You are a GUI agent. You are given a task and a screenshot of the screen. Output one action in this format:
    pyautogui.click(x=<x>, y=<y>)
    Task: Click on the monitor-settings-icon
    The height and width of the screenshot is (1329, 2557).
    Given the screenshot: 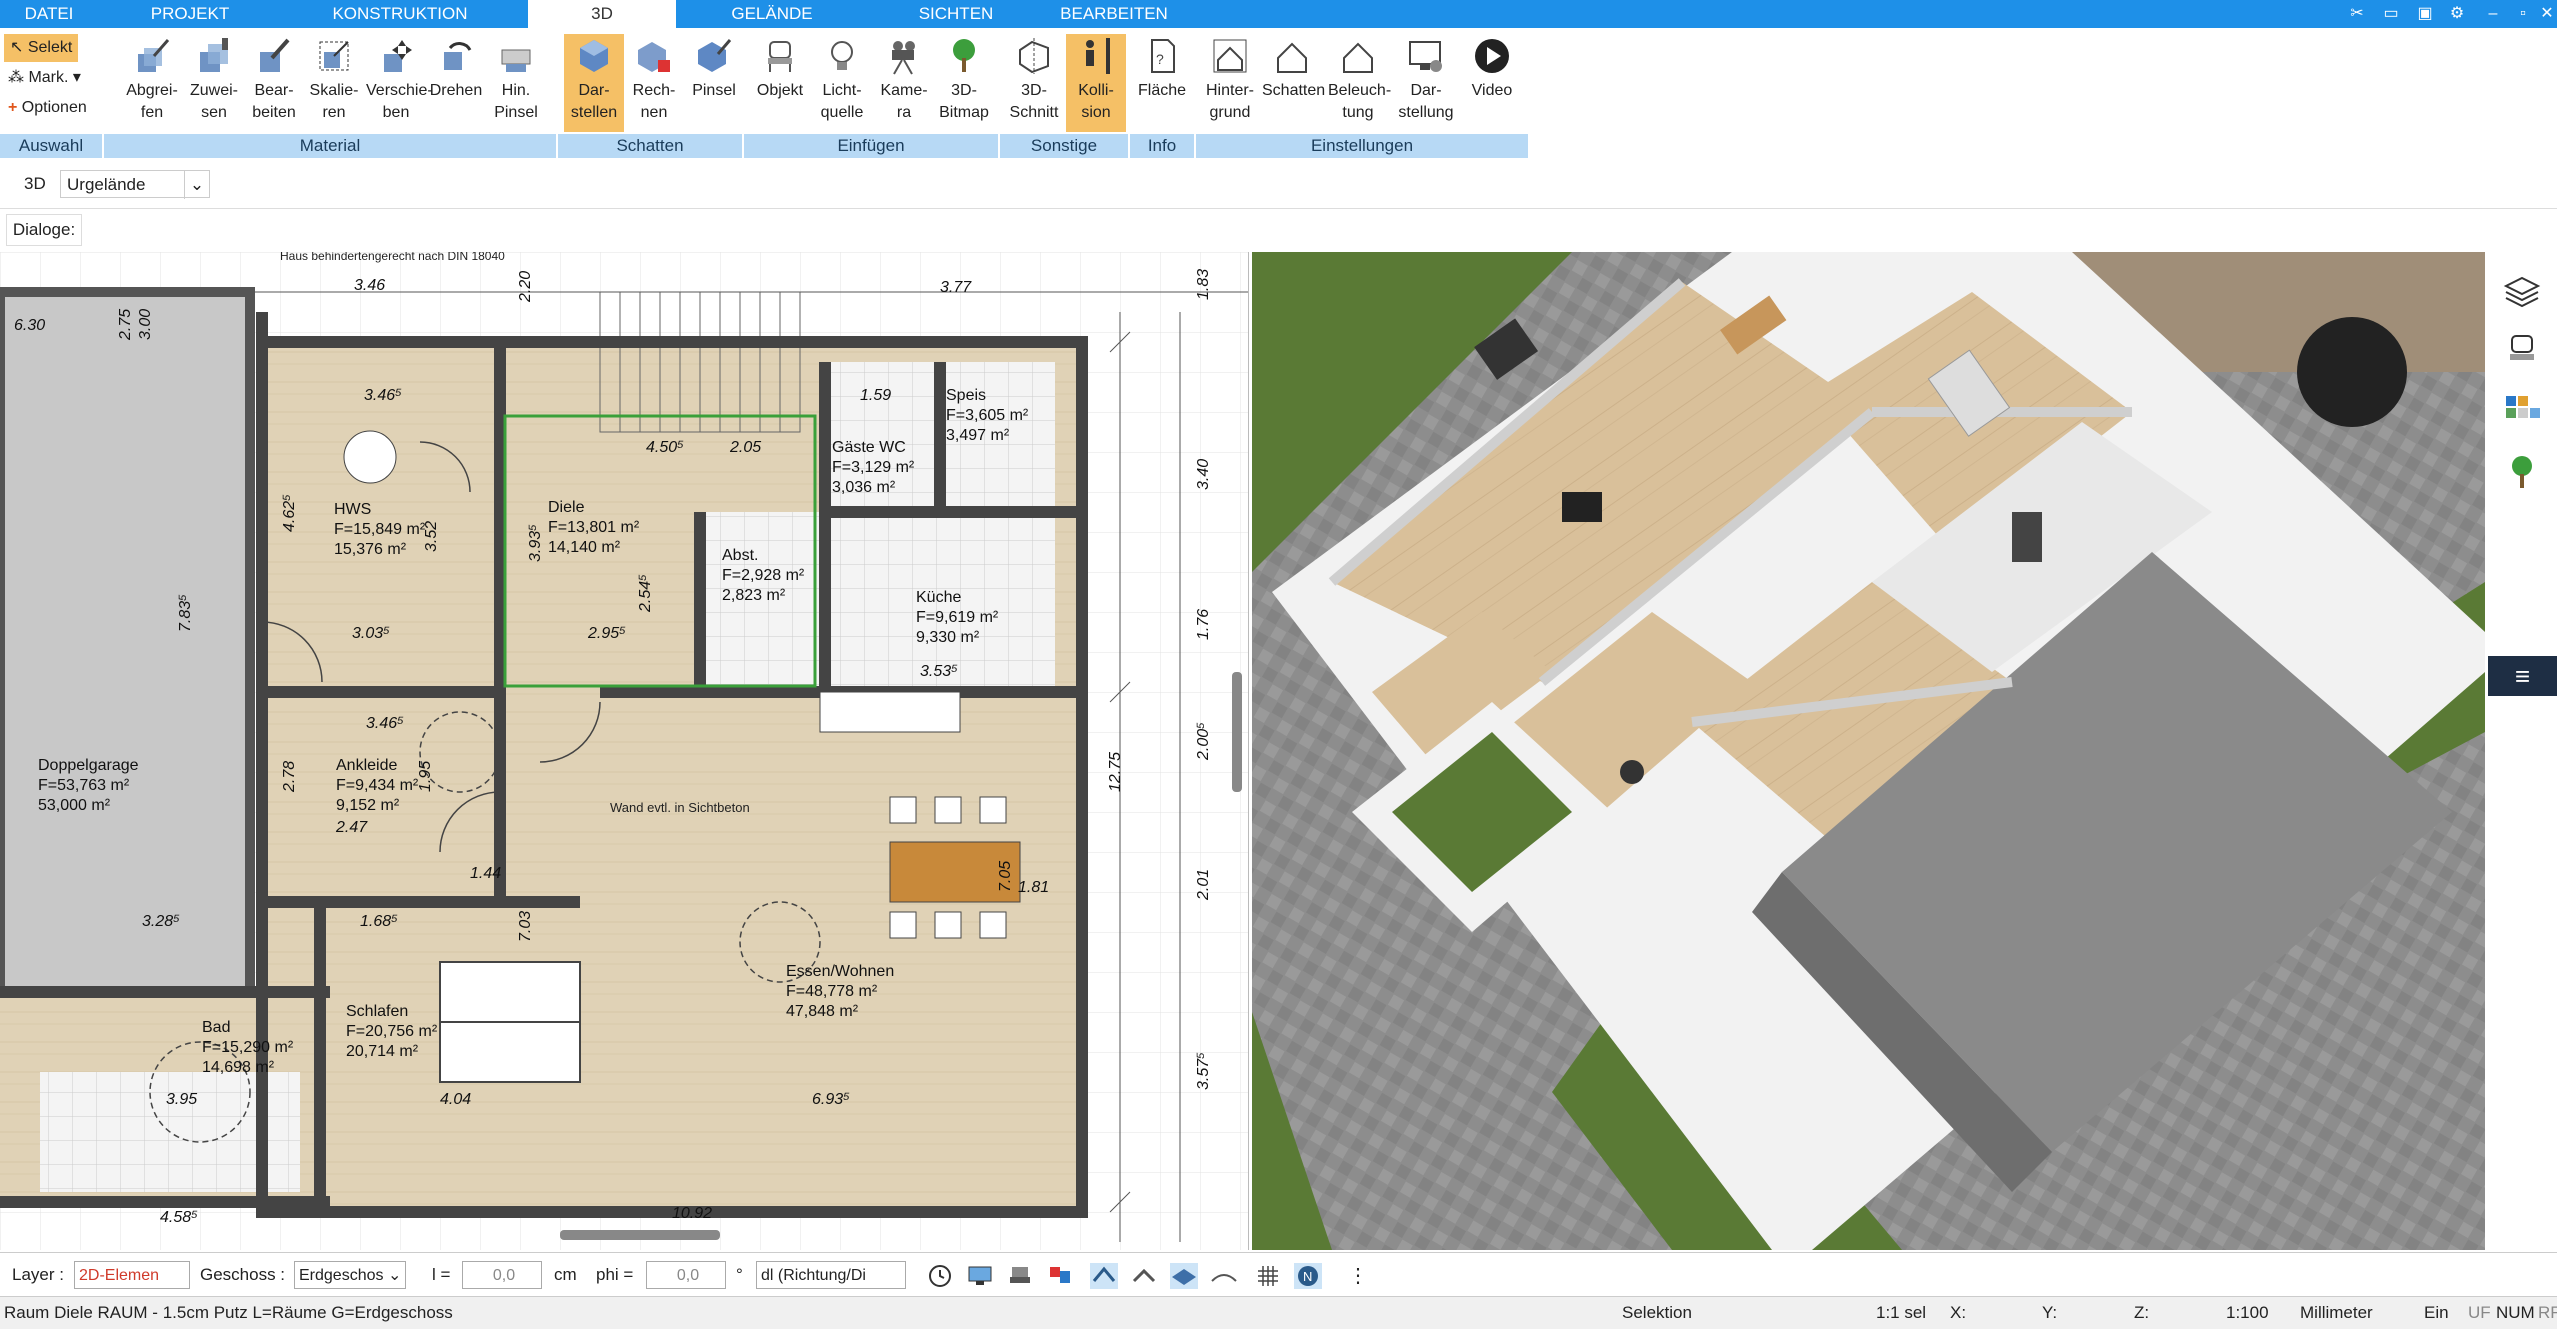 What is the action you would take?
    pyautogui.click(x=1425, y=56)
    